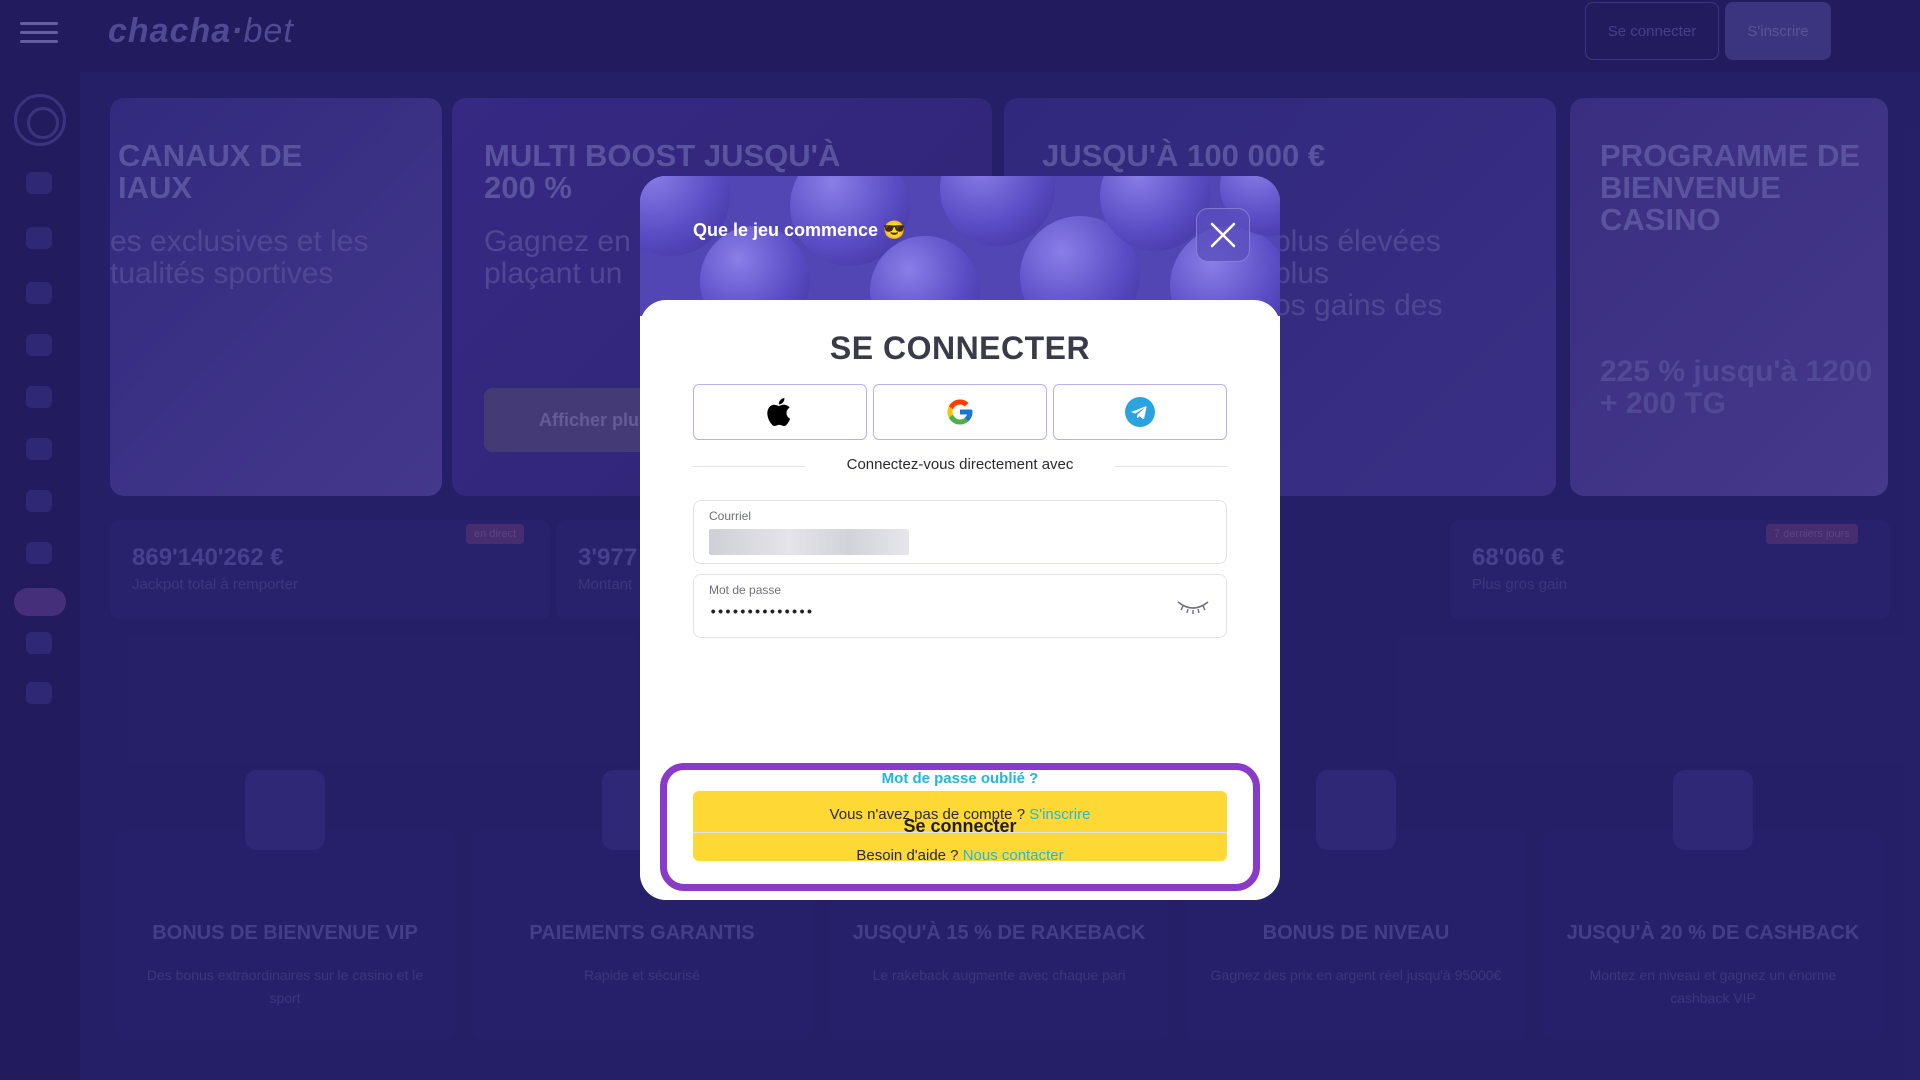 This screenshot has height=1080, width=1920. I want to click on help-text: Besoin d'aide ?, so click(907, 855).